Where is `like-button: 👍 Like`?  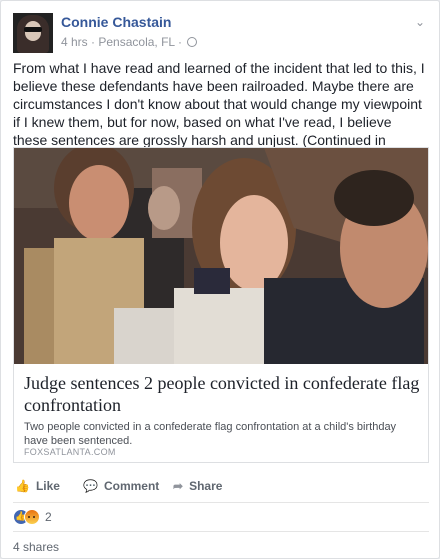
like-button: 👍 Like is located at coordinates (37, 486).